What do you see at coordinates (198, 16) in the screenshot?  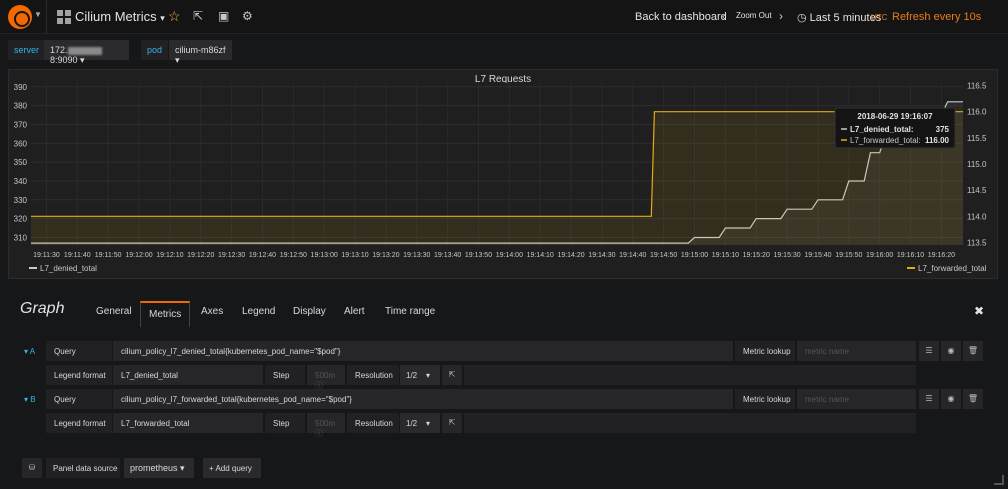 I see `share-icon: ⇱` at bounding box center [198, 16].